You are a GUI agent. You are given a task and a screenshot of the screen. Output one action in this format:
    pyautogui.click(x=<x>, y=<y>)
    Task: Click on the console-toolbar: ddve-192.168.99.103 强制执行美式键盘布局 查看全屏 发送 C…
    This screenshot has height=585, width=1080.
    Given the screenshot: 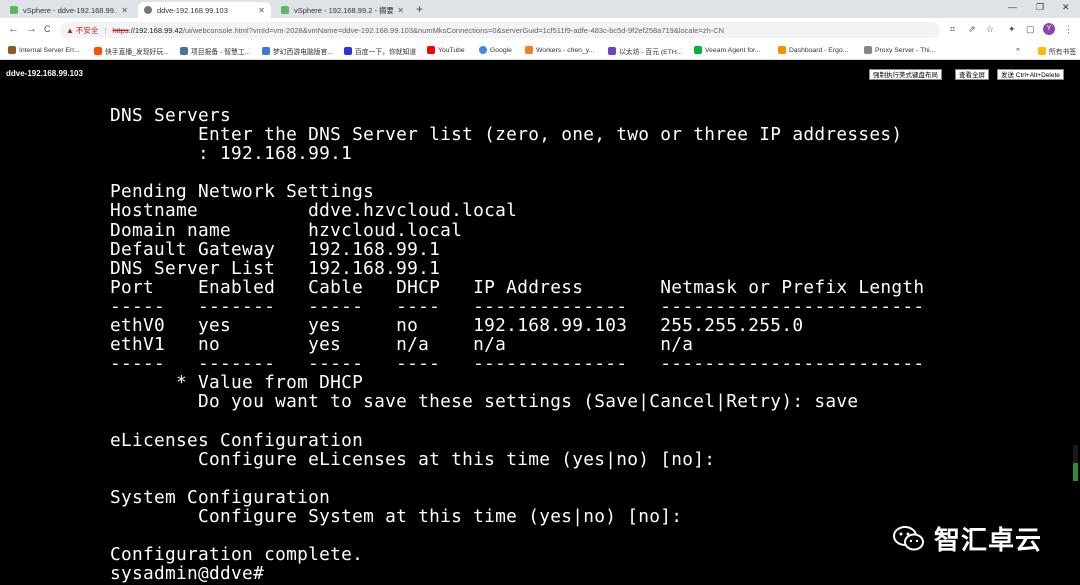 What is the action you would take?
    pyautogui.click(x=540, y=73)
    